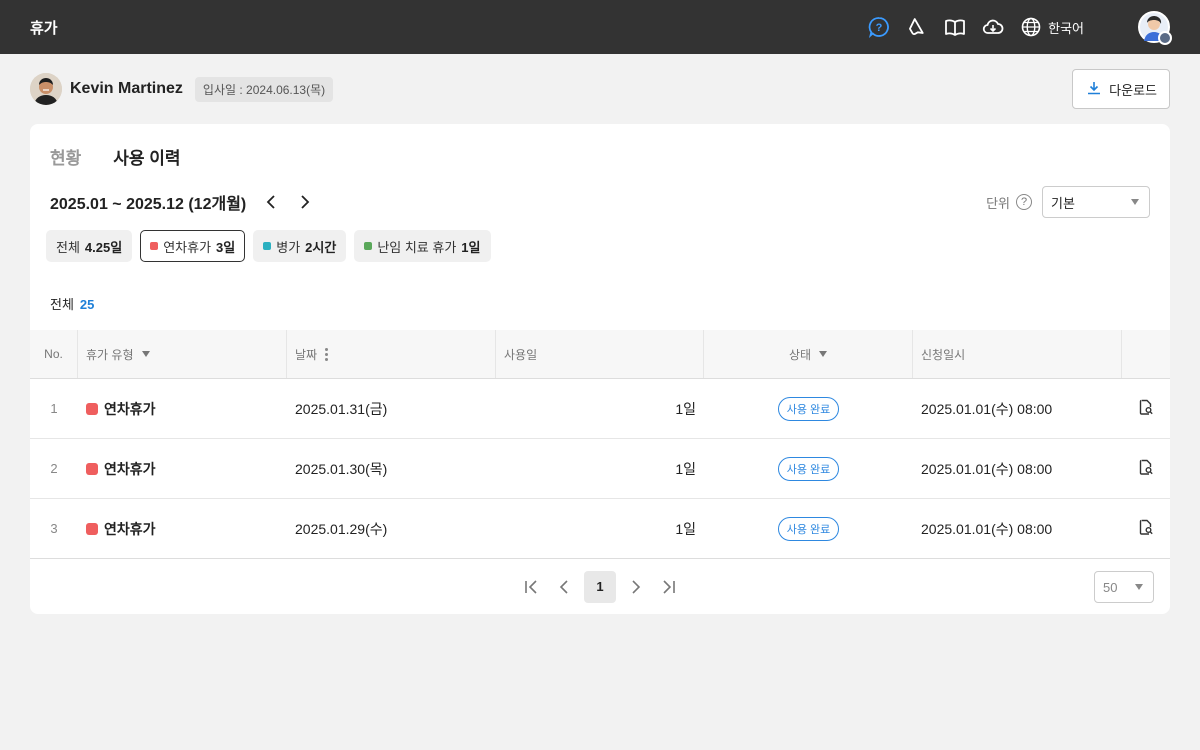  I want to click on col-days-used: 사용일, so click(600, 354).